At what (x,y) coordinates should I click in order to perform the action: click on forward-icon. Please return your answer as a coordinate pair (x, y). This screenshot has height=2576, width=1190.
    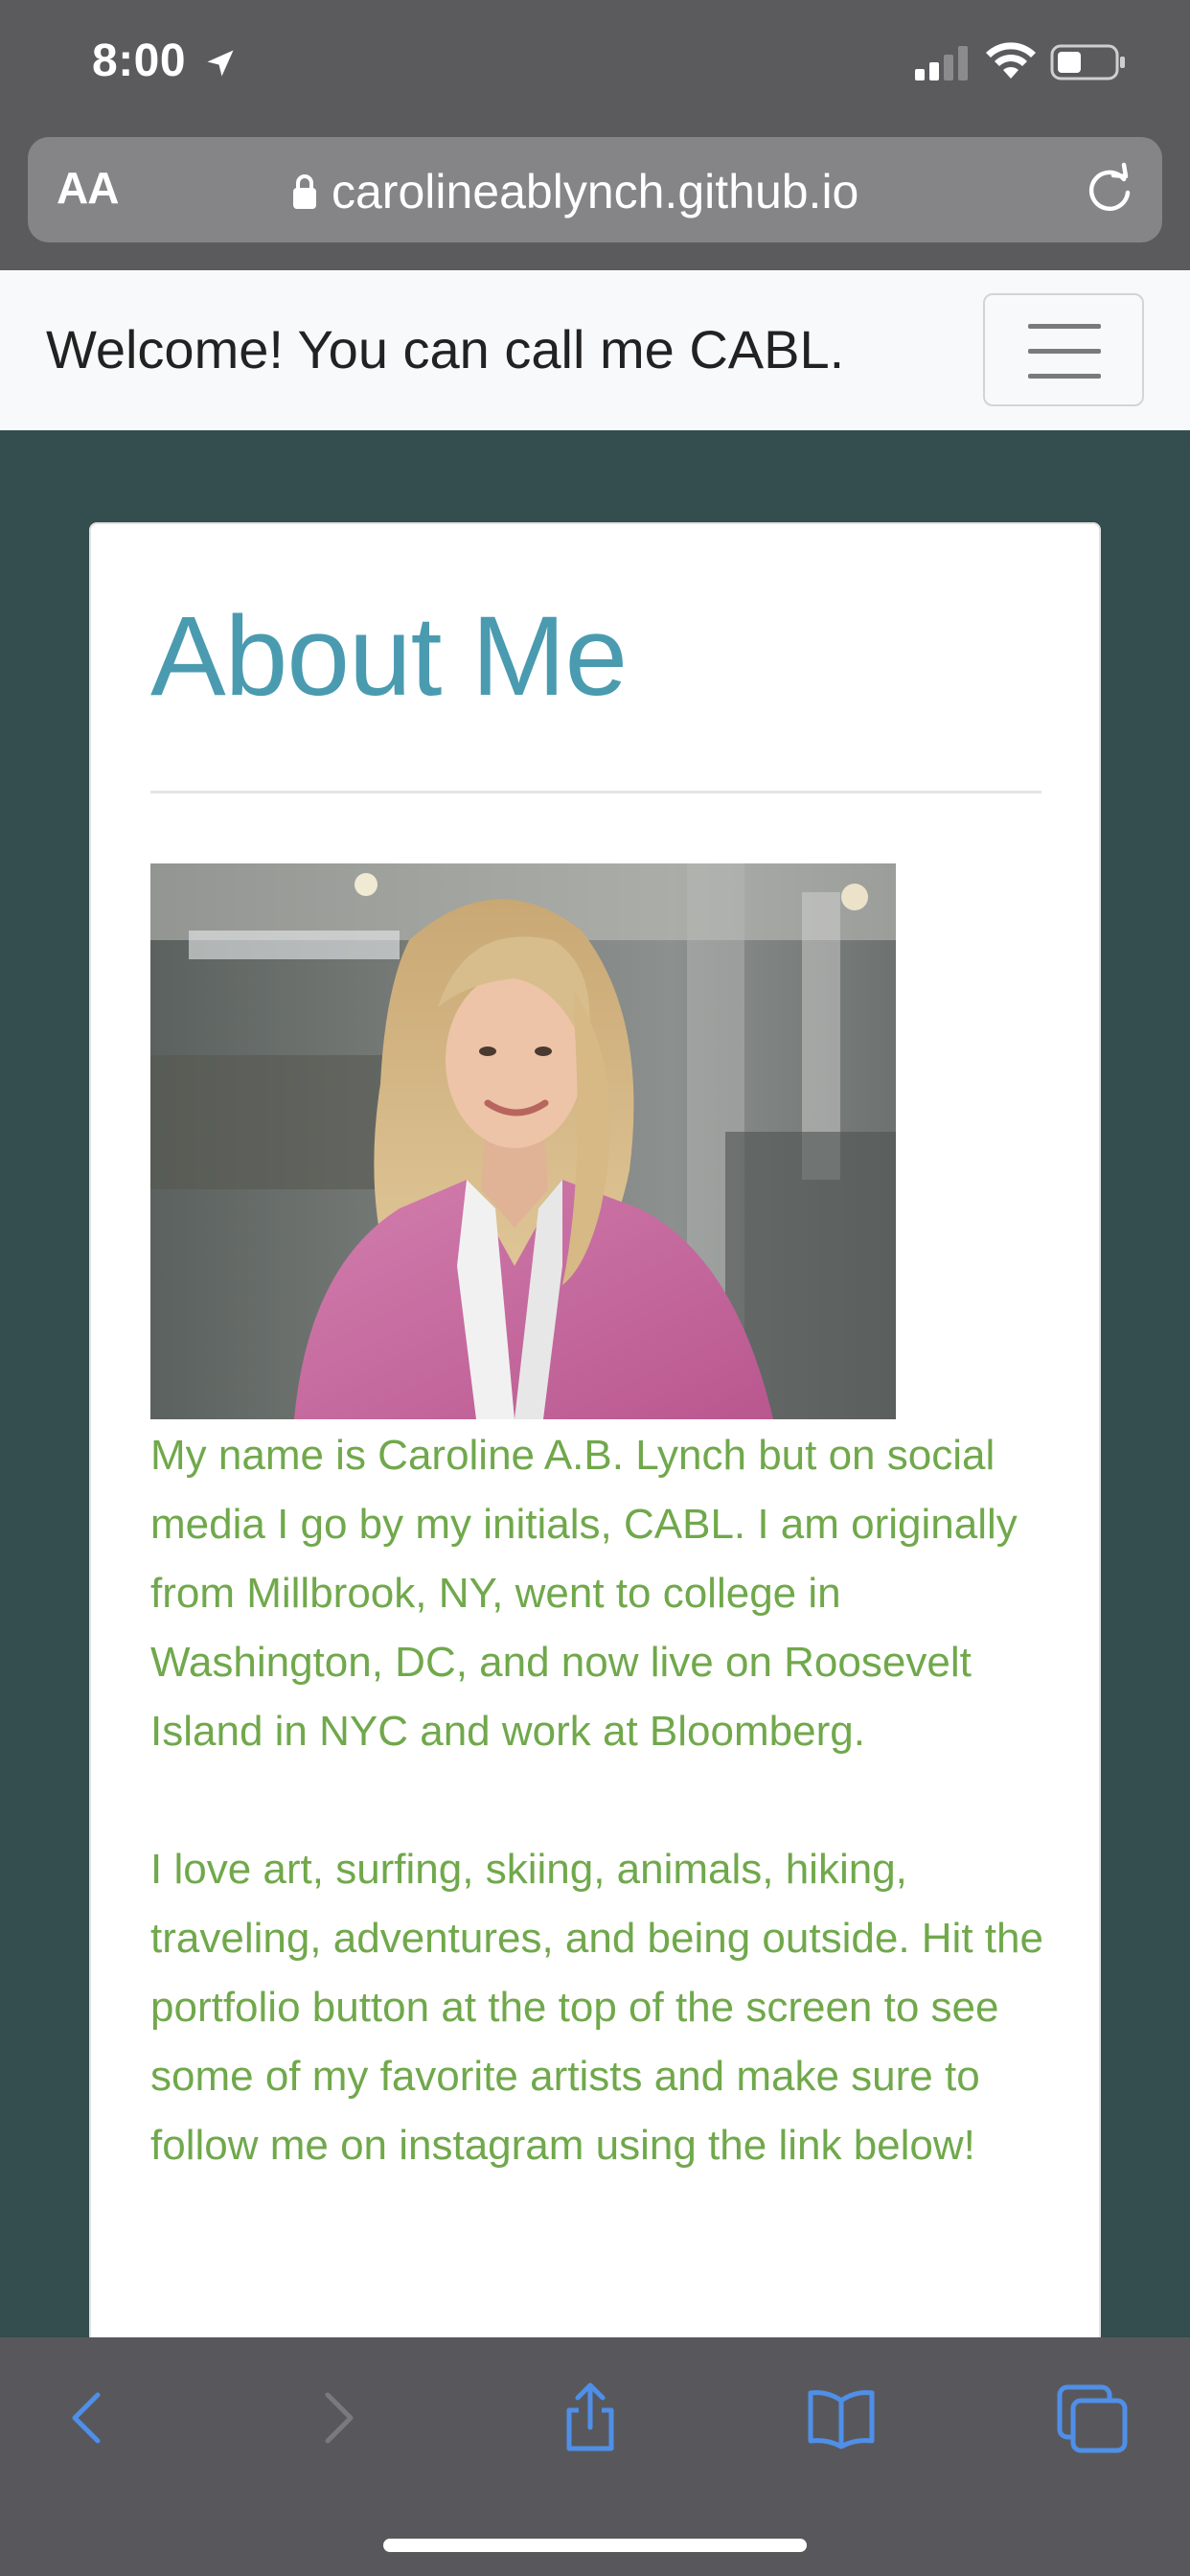
    Looking at the image, I should click on (338, 2418).